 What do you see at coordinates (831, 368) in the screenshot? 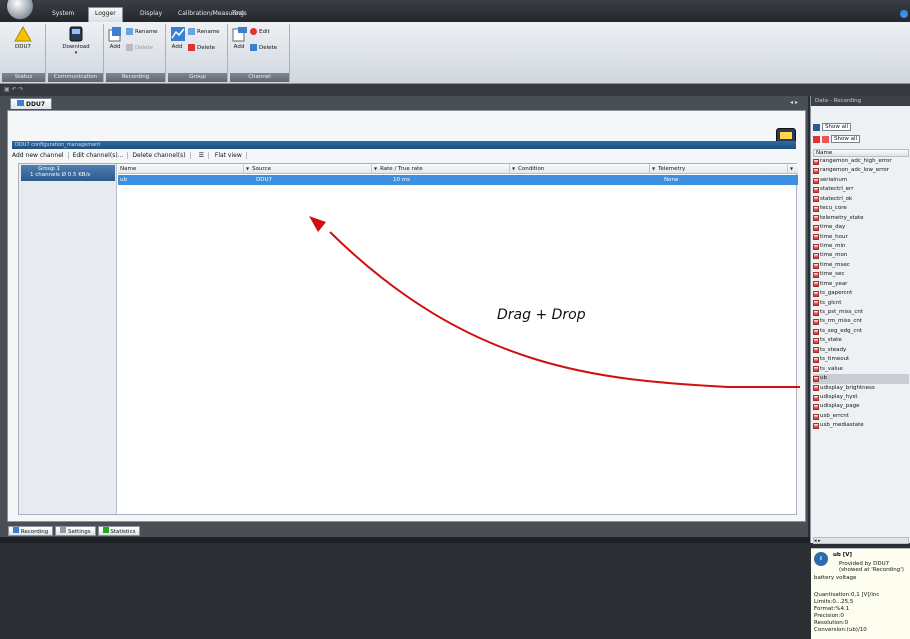
I see `variable-name: ts_value` at bounding box center [831, 368].